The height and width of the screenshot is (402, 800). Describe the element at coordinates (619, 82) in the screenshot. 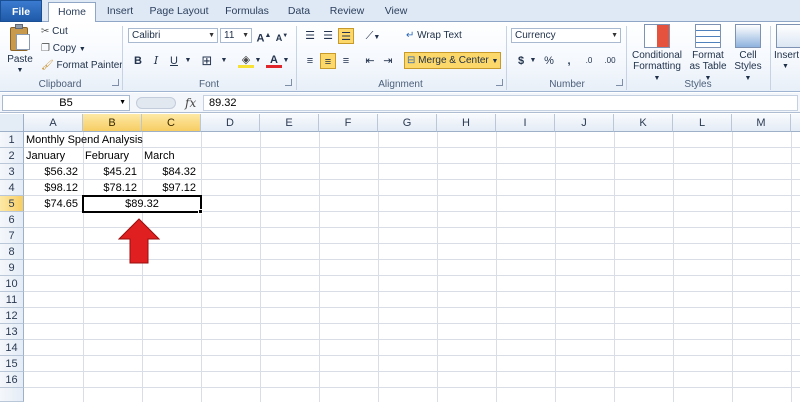

I see `number-launcher-icon` at that location.